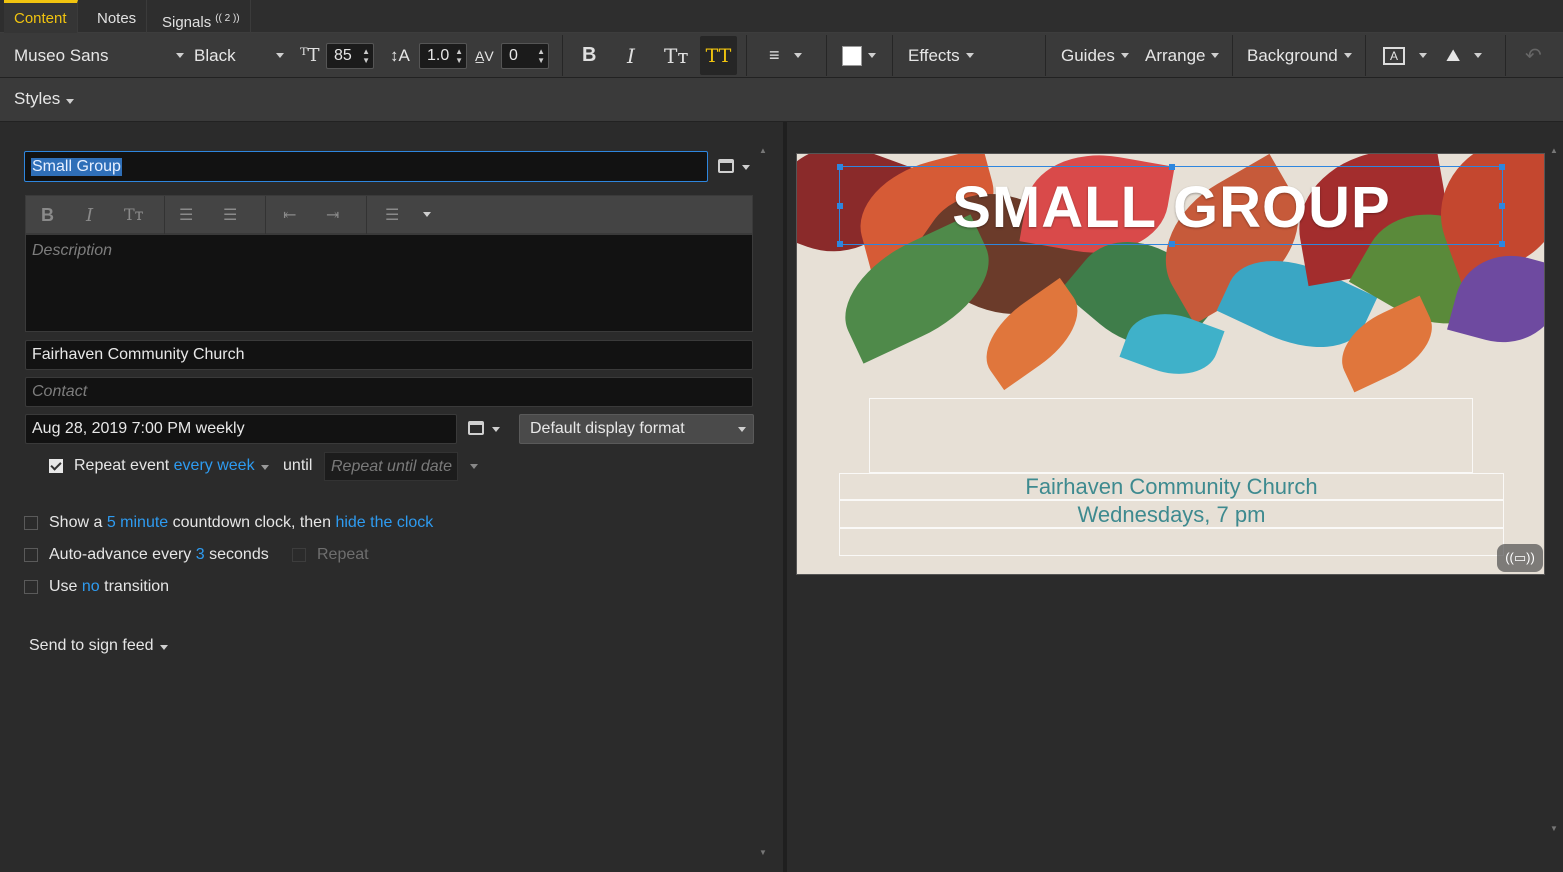  Describe the element at coordinates (589, 55) in the screenshot. I see `bold-button: B` at that location.